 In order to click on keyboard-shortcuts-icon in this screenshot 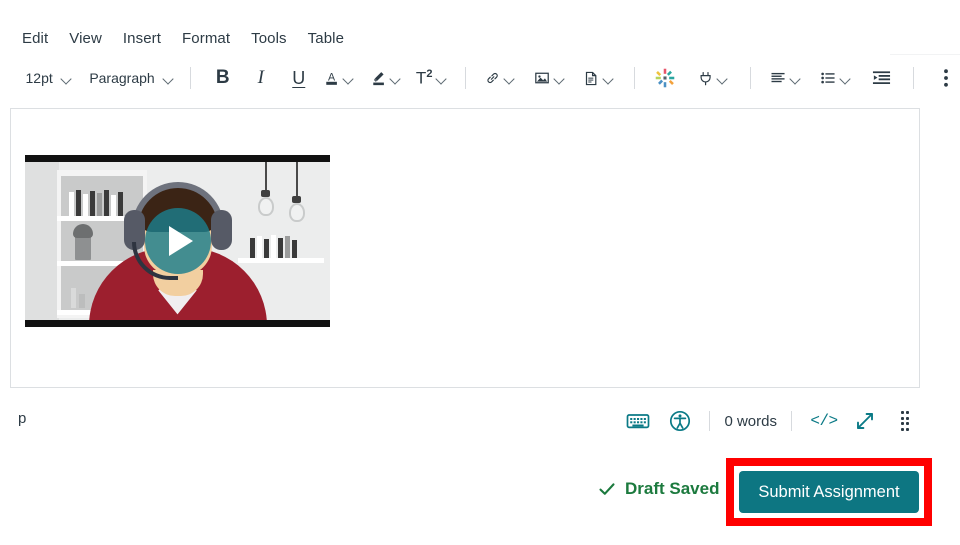, I will do `click(638, 421)`.